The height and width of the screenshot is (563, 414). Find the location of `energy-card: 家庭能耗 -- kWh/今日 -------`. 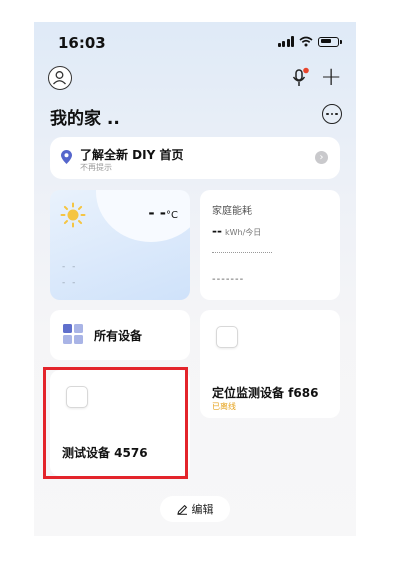

energy-card: 家庭能耗 -- kWh/今日 ------- is located at coordinates (270, 245).